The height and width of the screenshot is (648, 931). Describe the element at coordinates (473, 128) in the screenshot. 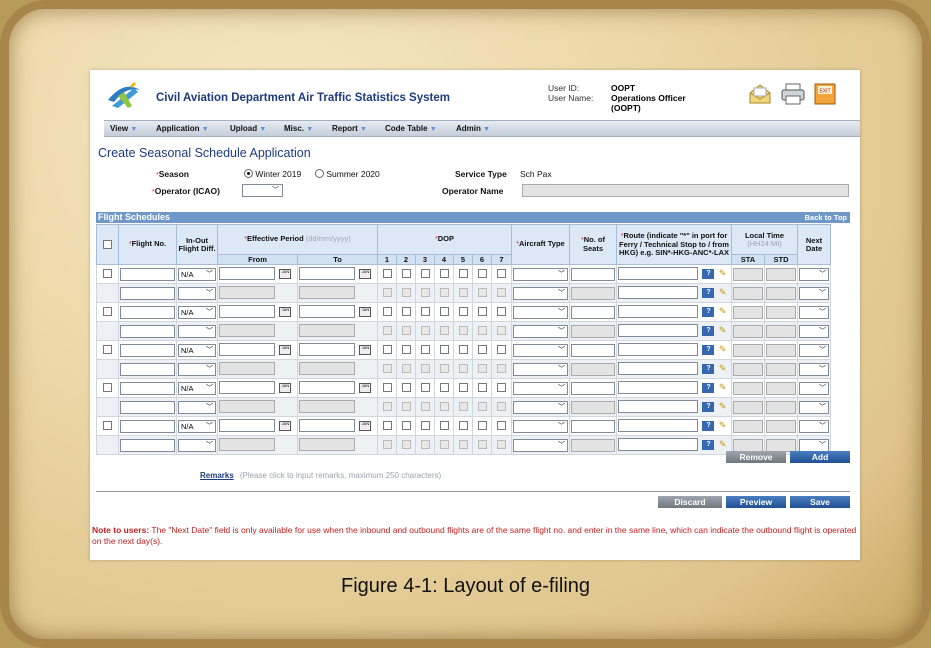

I see `menu-admin: Admin ▼` at that location.